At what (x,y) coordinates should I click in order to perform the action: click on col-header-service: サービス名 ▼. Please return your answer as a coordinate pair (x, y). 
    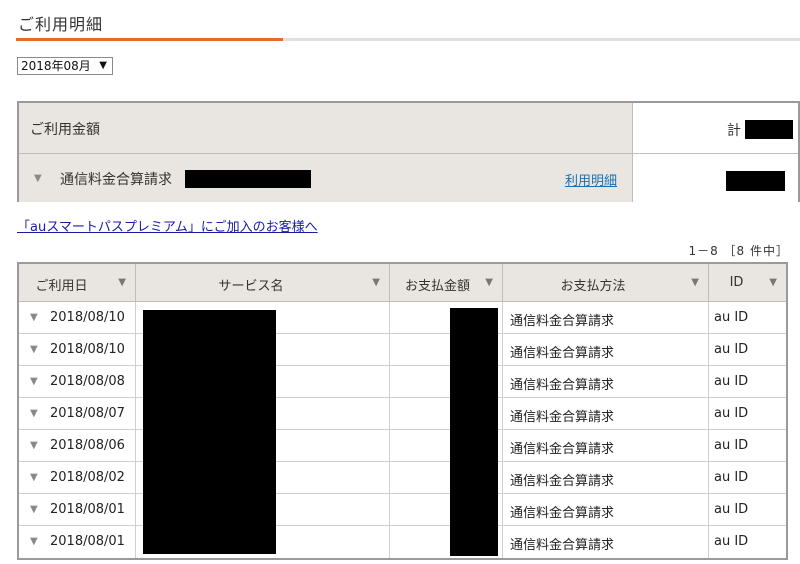
    Looking at the image, I should click on (263, 283).